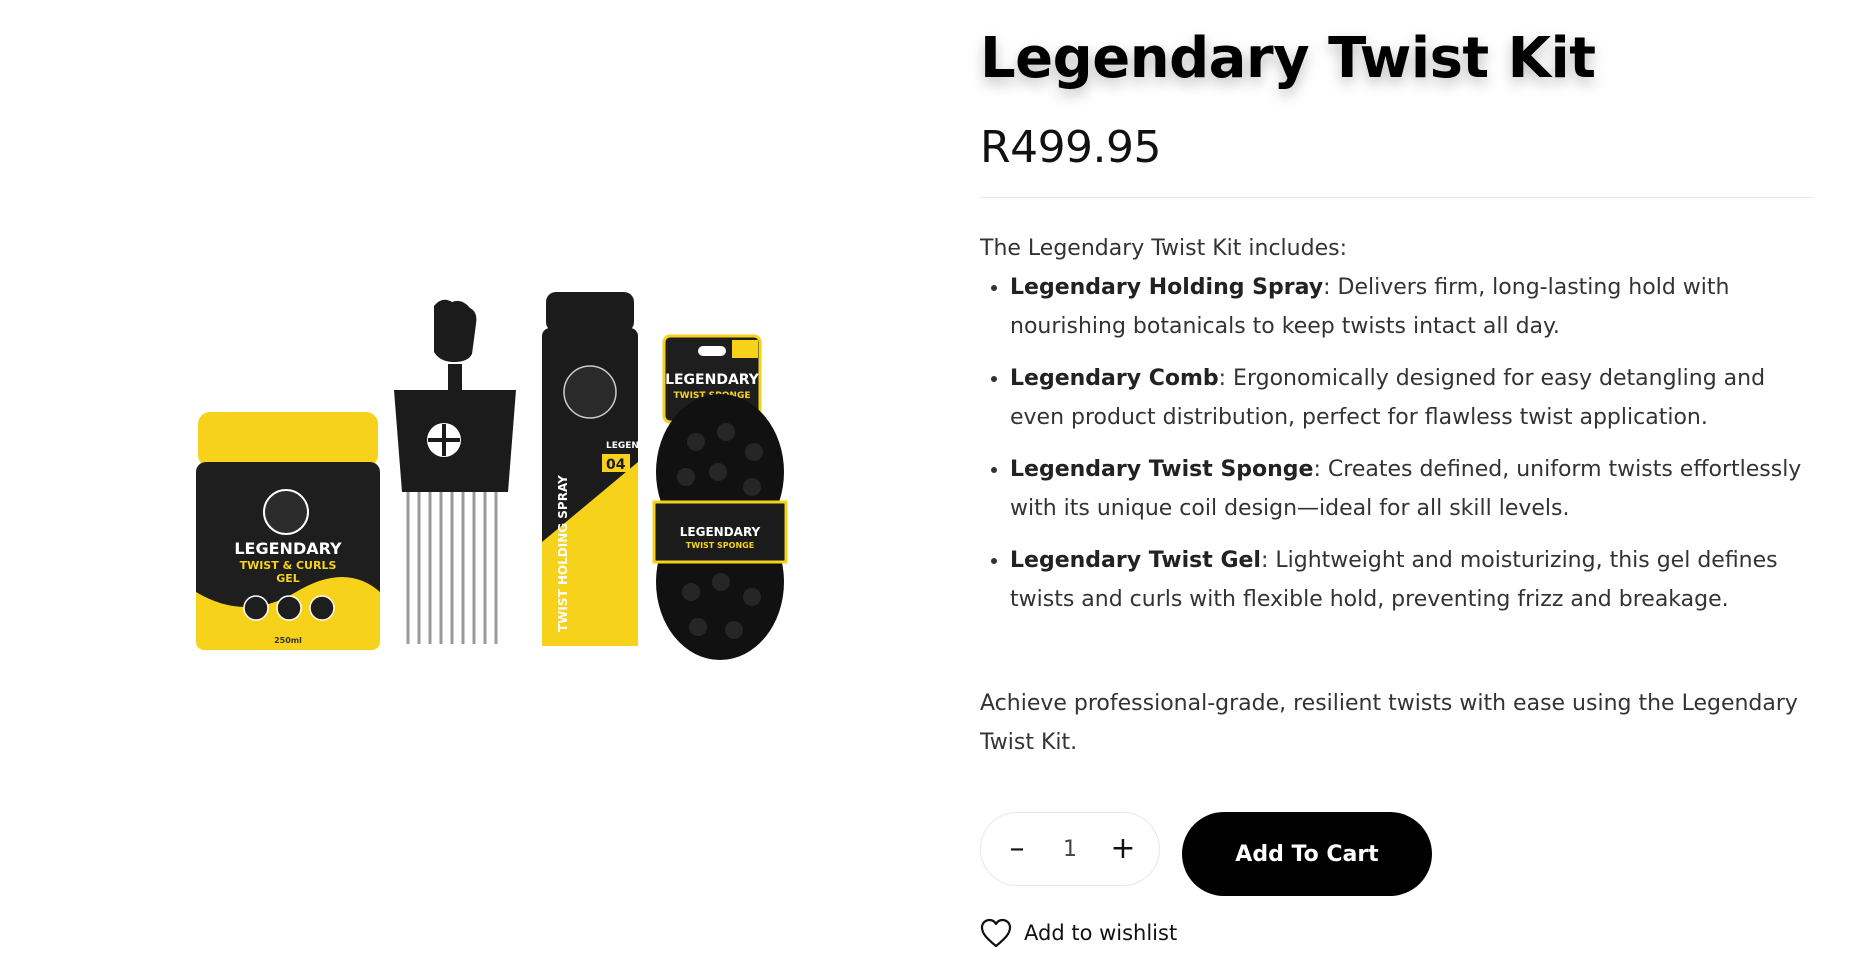 The image size is (1862, 956). Describe the element at coordinates (1114, 378) in the screenshot. I see `item-name: Legendary Comb` at that location.